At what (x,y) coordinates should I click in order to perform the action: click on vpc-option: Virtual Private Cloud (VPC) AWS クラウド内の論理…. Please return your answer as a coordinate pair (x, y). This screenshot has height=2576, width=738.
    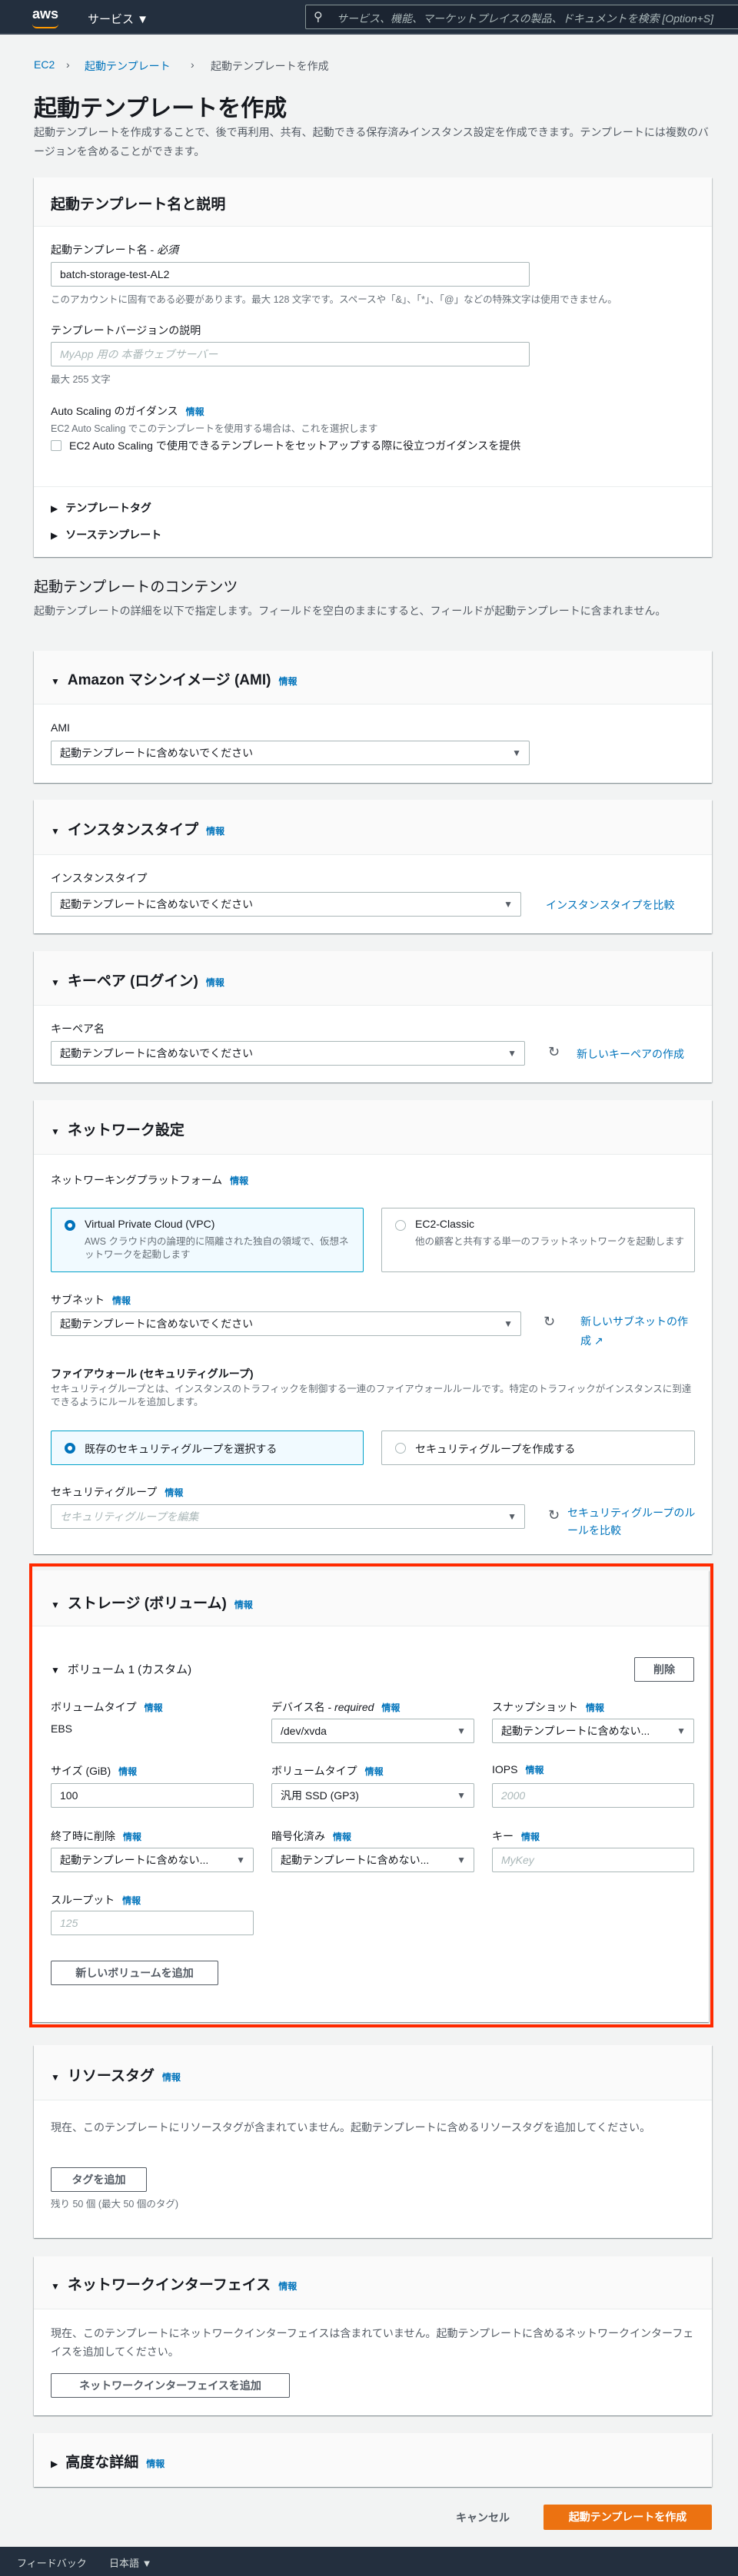
    Looking at the image, I should click on (208, 1240).